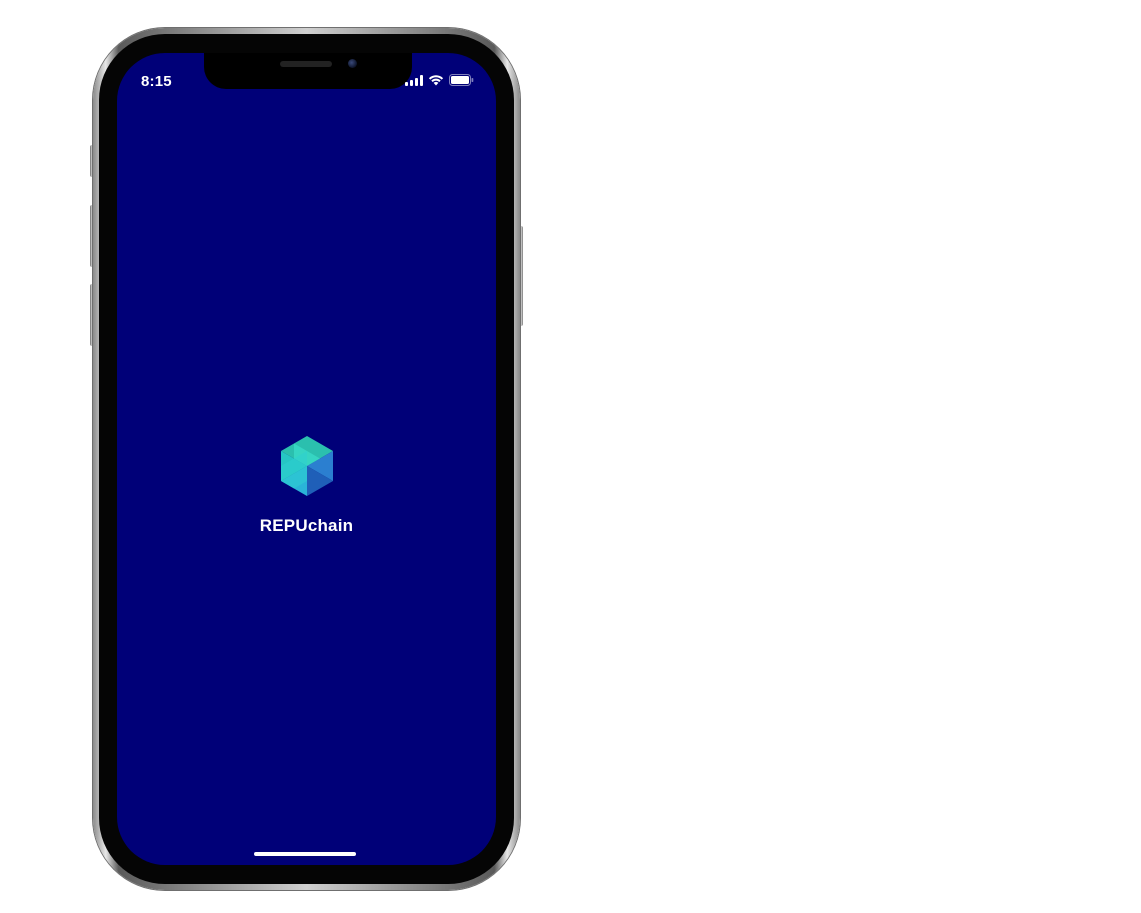 The width and height of the screenshot is (1141, 913). I want to click on front-camera-icon, so click(352, 63).